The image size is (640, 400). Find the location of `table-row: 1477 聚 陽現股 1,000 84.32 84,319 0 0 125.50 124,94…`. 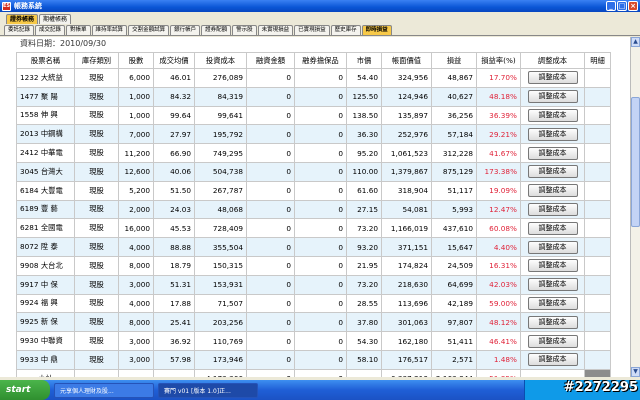

table-row: 1477 聚 陽現股 1,000 84.32 84,319 0 0 125.50 124,94… is located at coordinates (313, 96).